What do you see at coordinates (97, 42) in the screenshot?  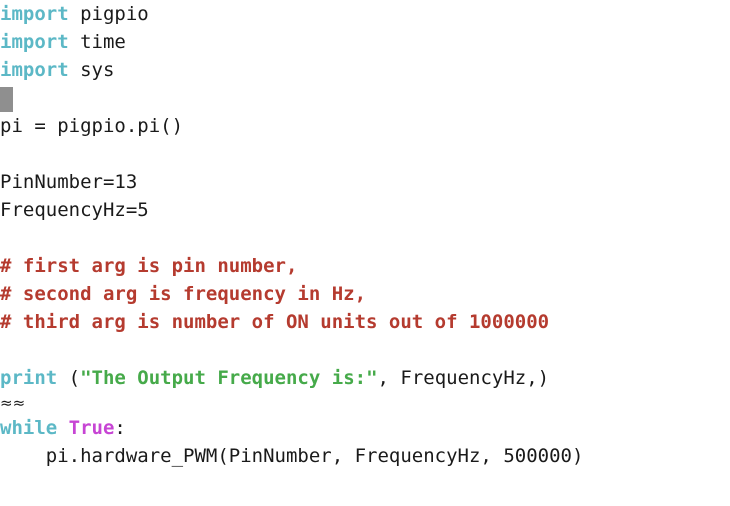 I see `code-token-plain: time` at bounding box center [97, 42].